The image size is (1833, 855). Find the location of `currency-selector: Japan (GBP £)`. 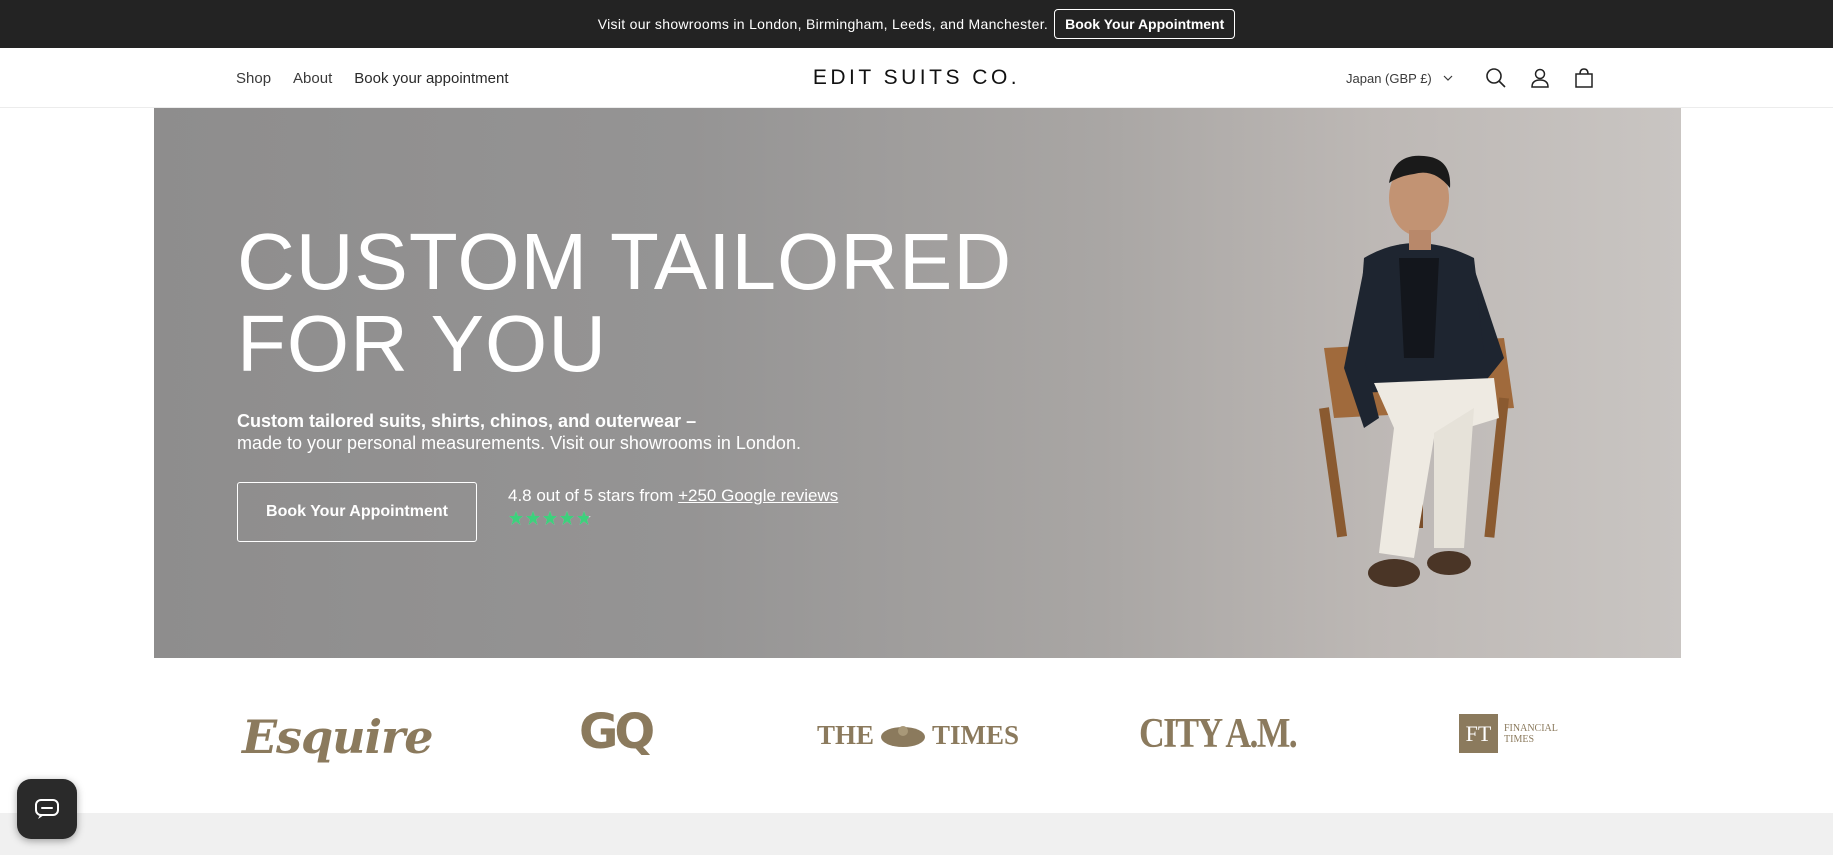

currency-selector: Japan (GBP £) is located at coordinates (1400, 78).